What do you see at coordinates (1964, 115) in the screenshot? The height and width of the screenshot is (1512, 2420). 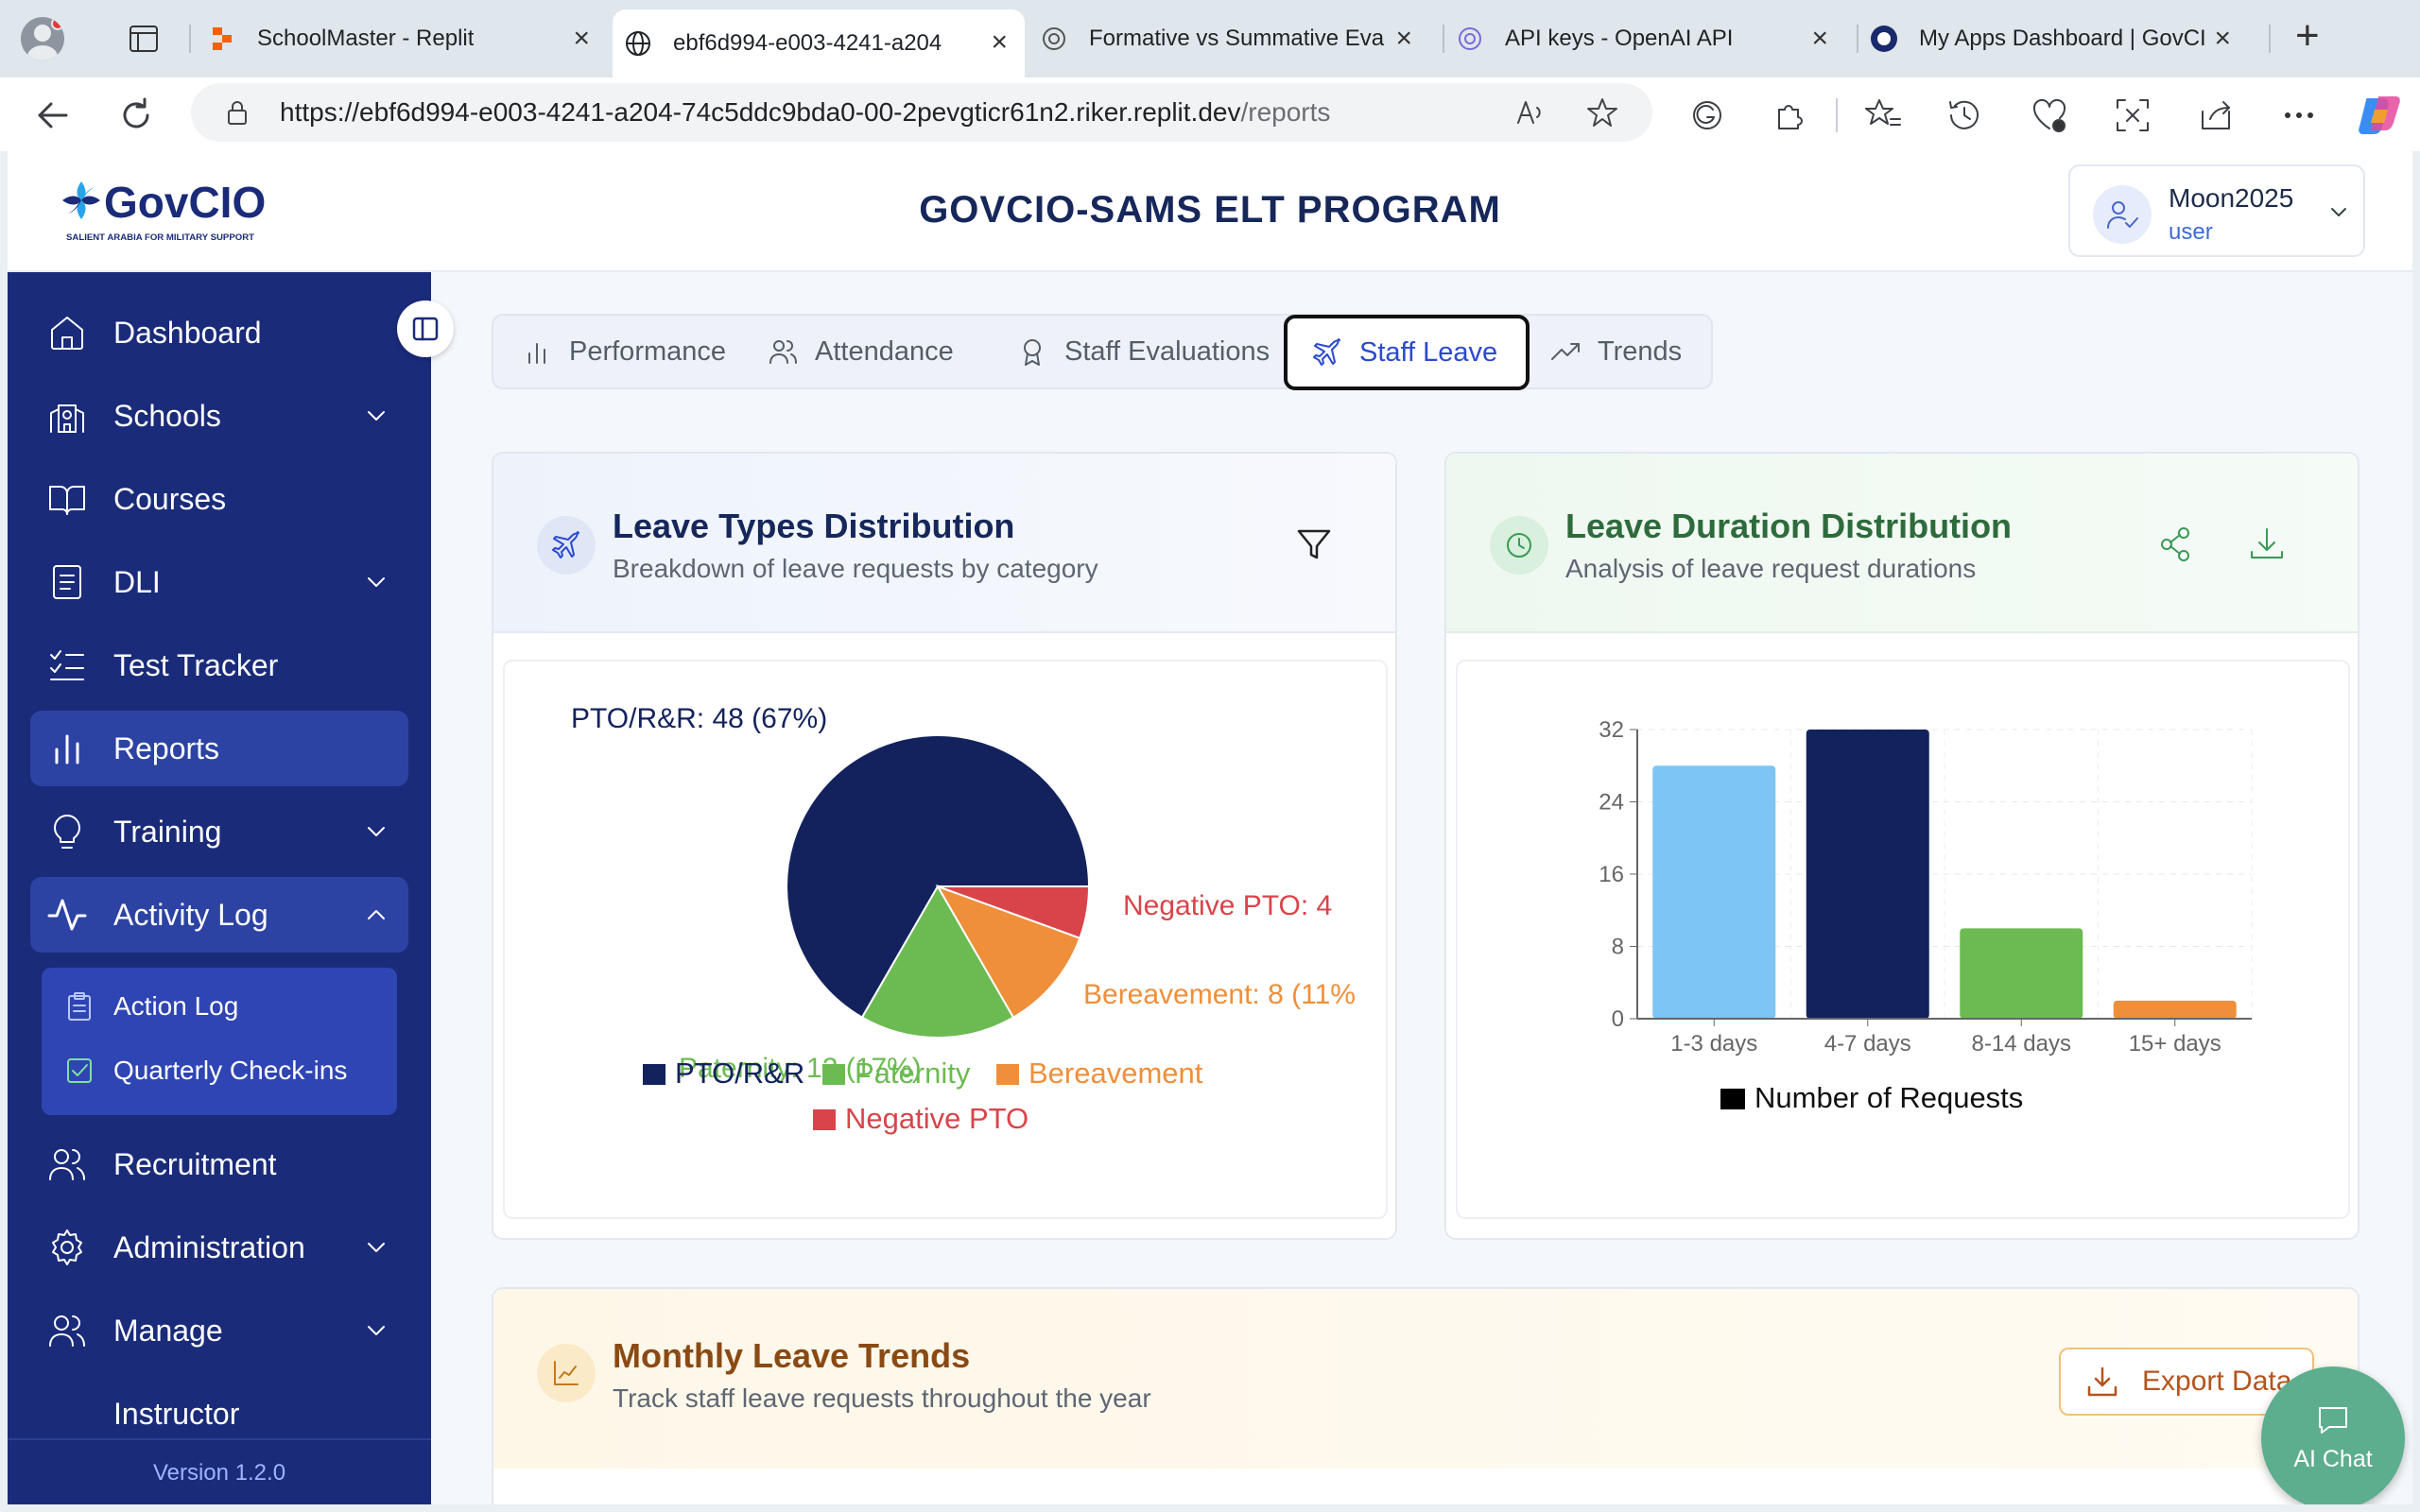 I see `history-icon` at bounding box center [1964, 115].